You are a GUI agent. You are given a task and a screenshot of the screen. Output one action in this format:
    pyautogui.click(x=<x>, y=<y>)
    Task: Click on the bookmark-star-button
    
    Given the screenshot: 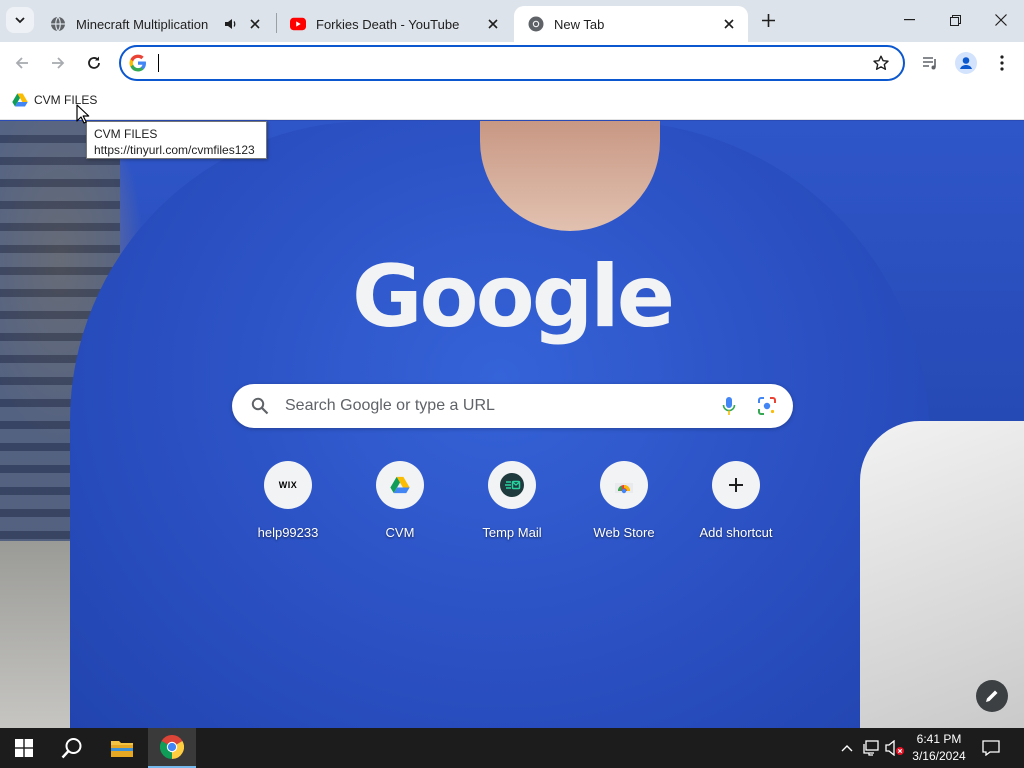 What is the action you would take?
    pyautogui.click(x=881, y=63)
    